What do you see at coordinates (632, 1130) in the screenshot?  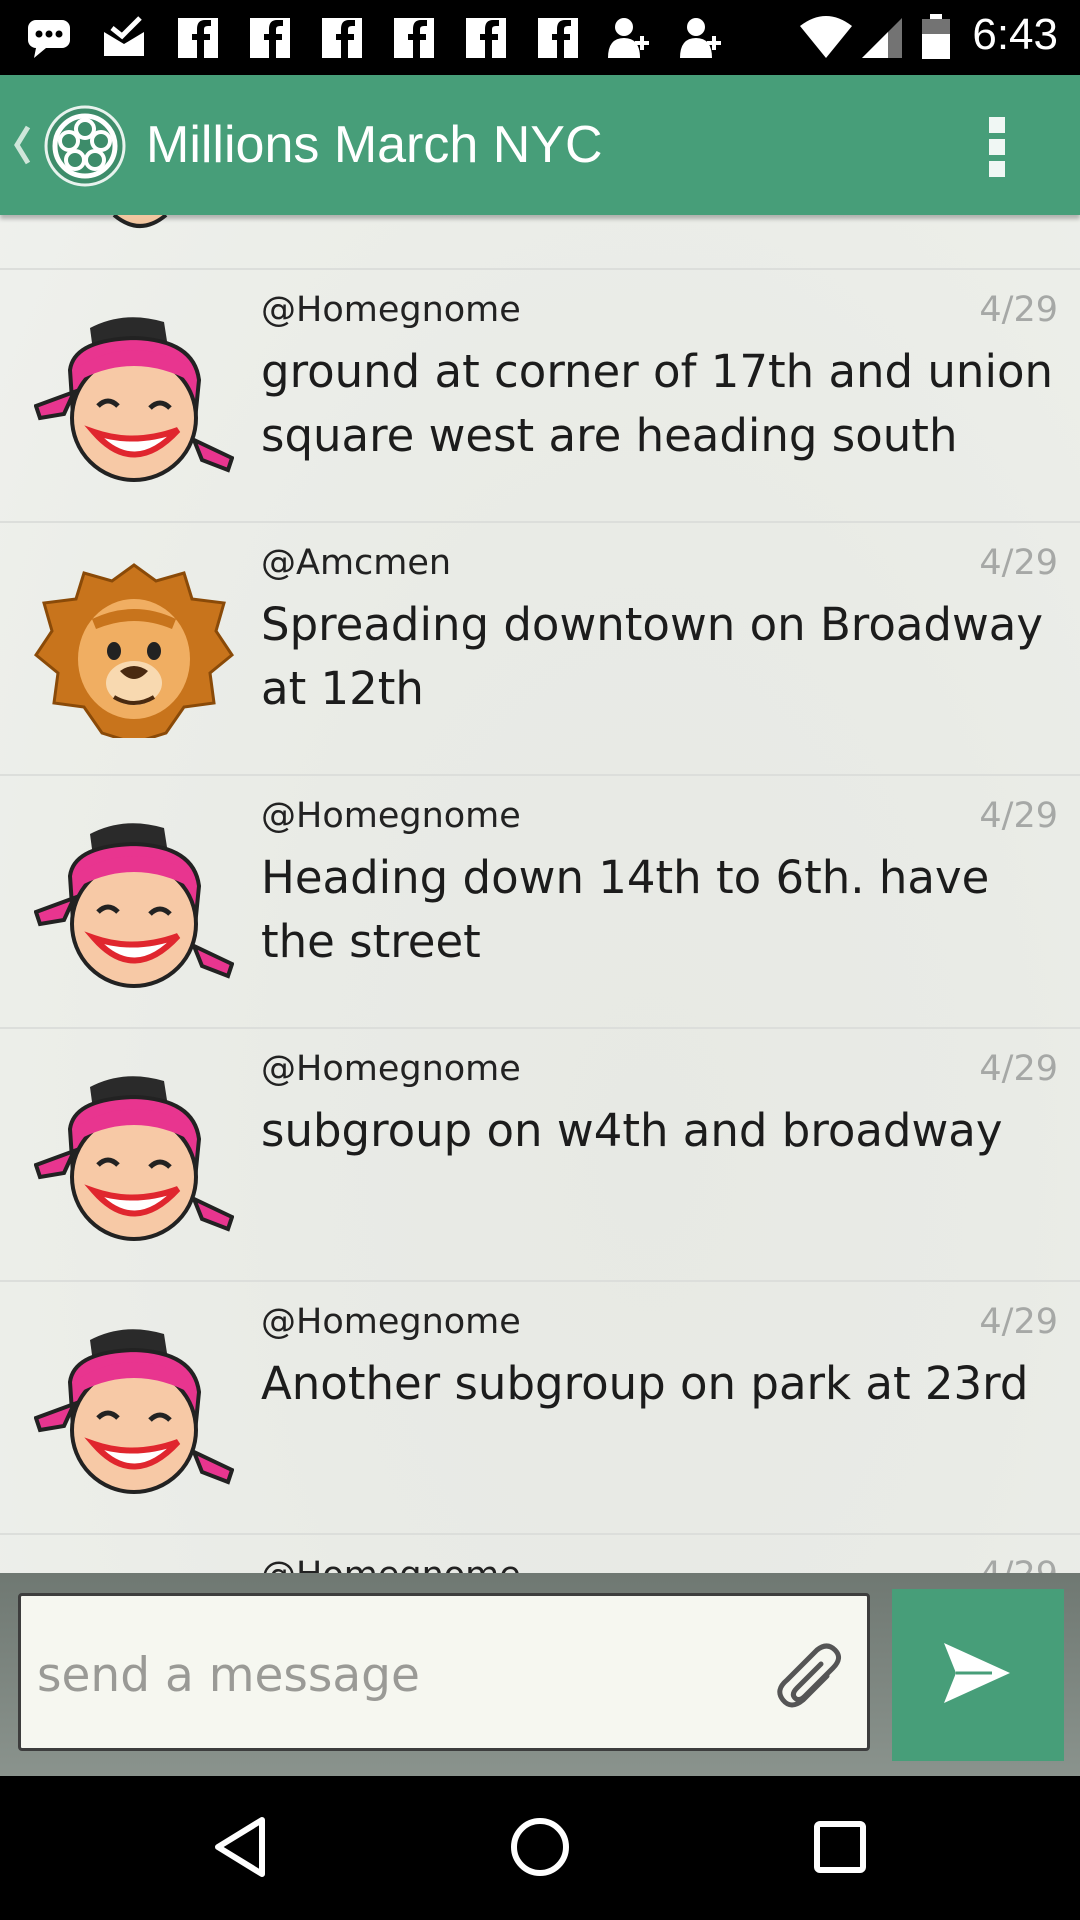 I see `message-text: subgroup on w4th and broadway` at bounding box center [632, 1130].